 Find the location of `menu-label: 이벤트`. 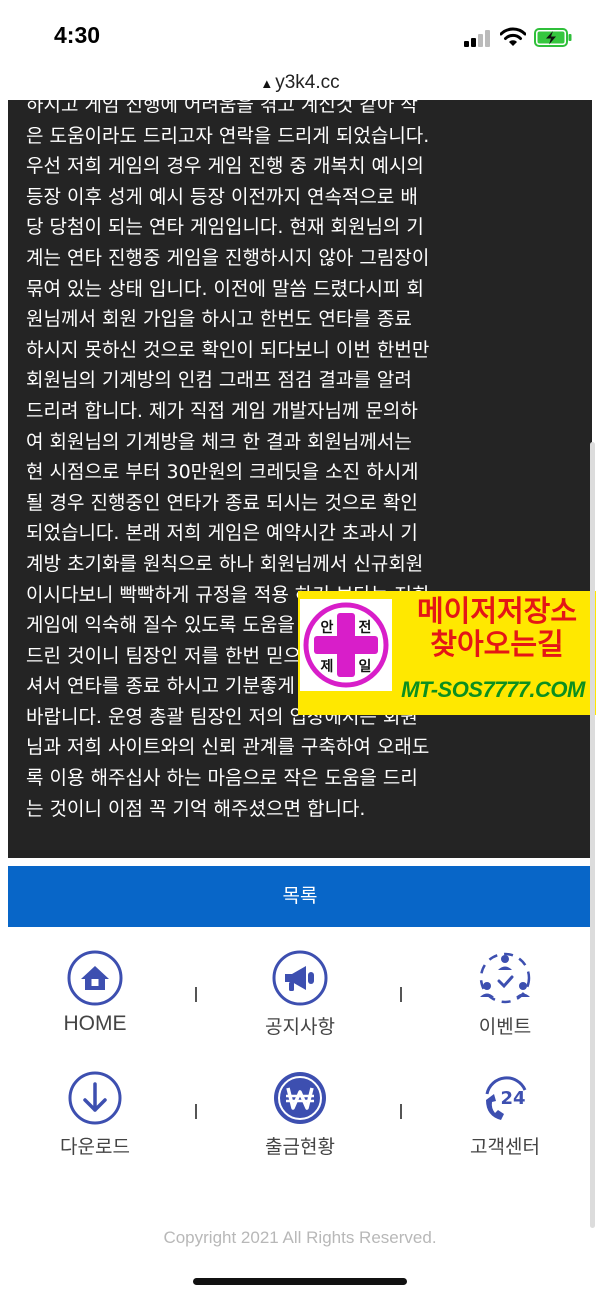

menu-label: 이벤트 is located at coordinates (505, 1027).